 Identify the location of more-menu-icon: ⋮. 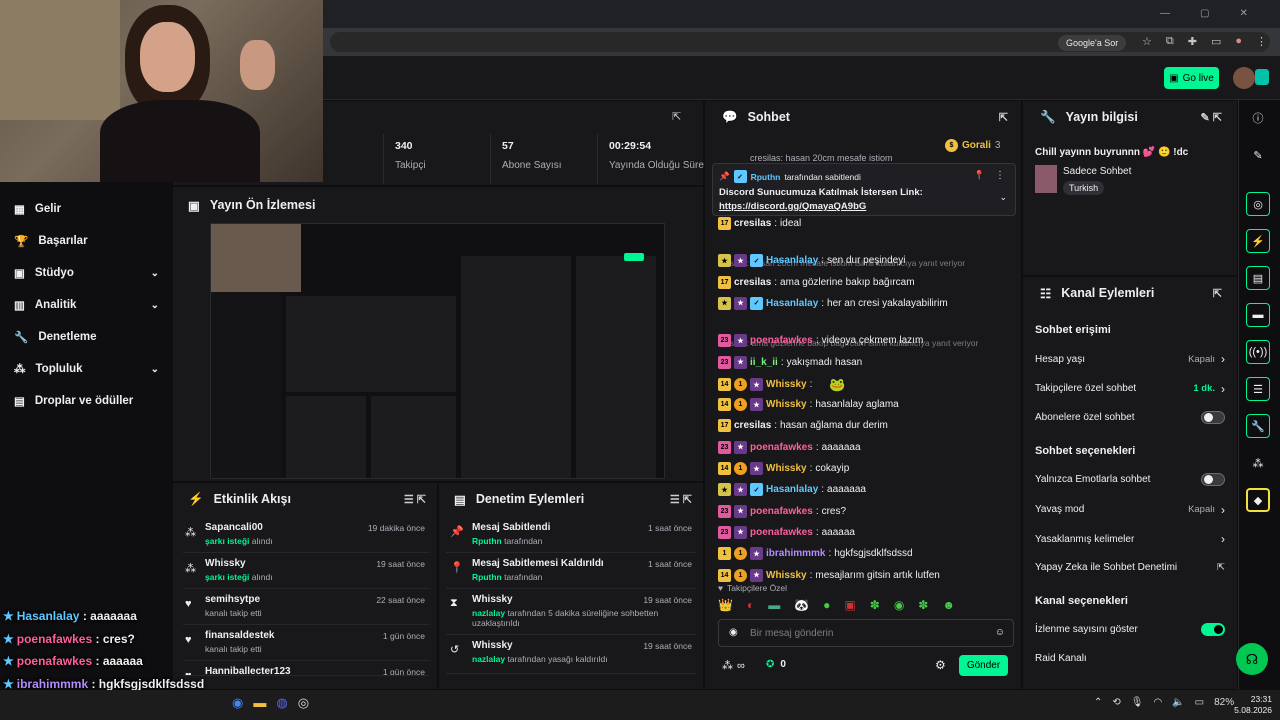
(1261, 41).